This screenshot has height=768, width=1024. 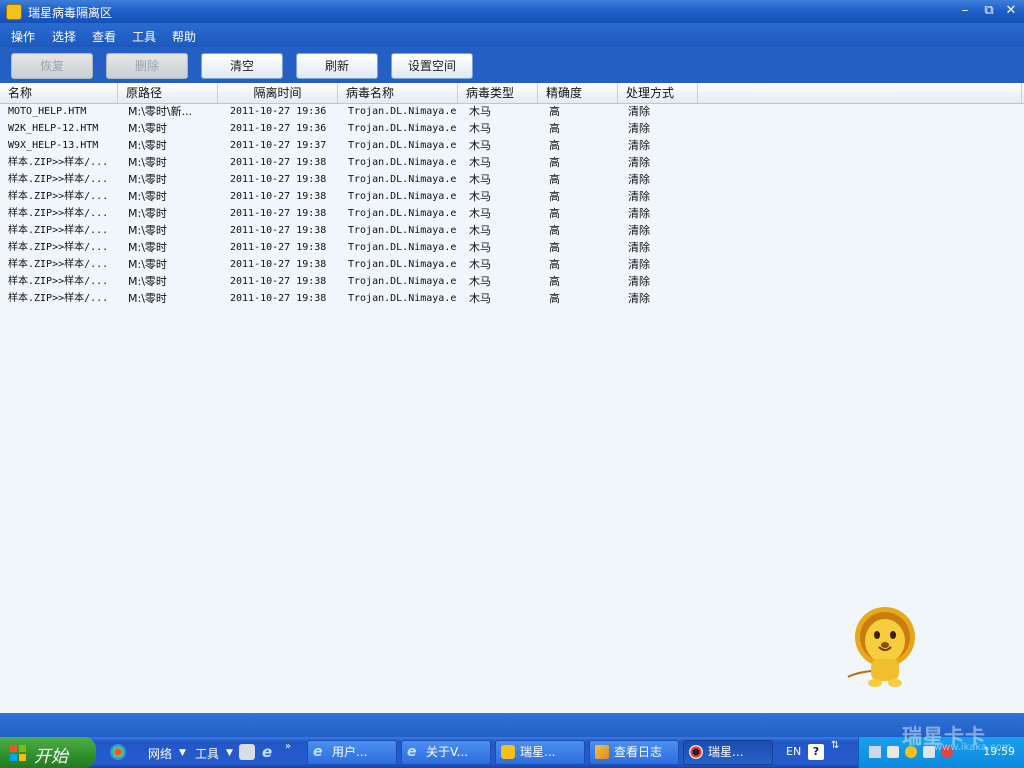 What do you see at coordinates (14, 12) in the screenshot?
I see `rising-app-icon` at bounding box center [14, 12].